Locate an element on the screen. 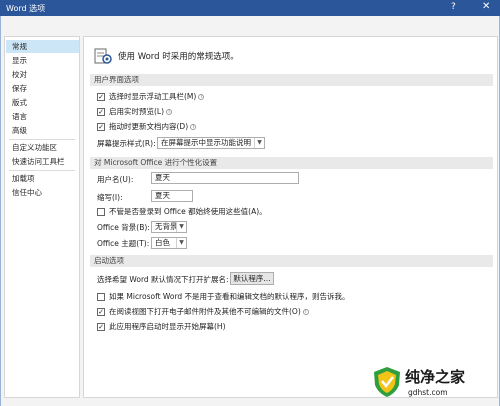 Image resolution: width=500 pixels, height=406 pixels. watermark: 纯净之家 gdhst.com is located at coordinates (434, 383).